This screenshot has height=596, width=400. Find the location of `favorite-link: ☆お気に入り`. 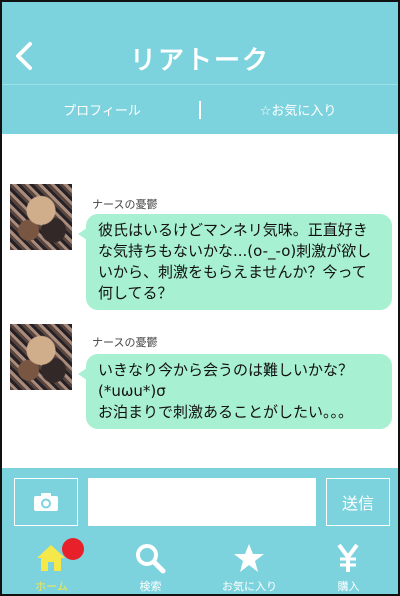

favorite-link: ☆お気に入り is located at coordinates (298, 109).